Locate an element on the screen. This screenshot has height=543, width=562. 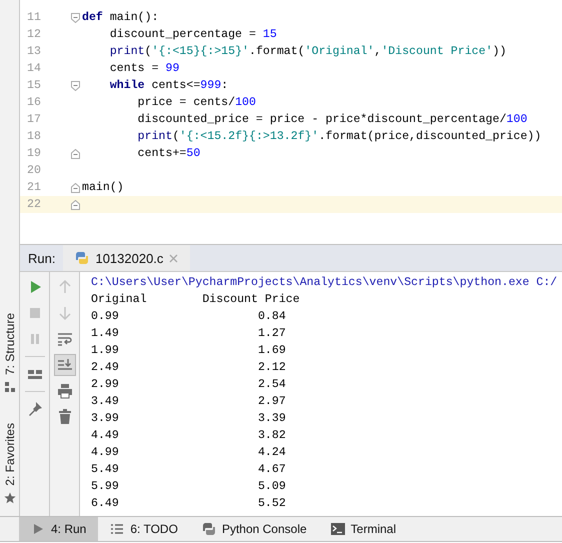
line-number: 12 is located at coordinates (34, 34).